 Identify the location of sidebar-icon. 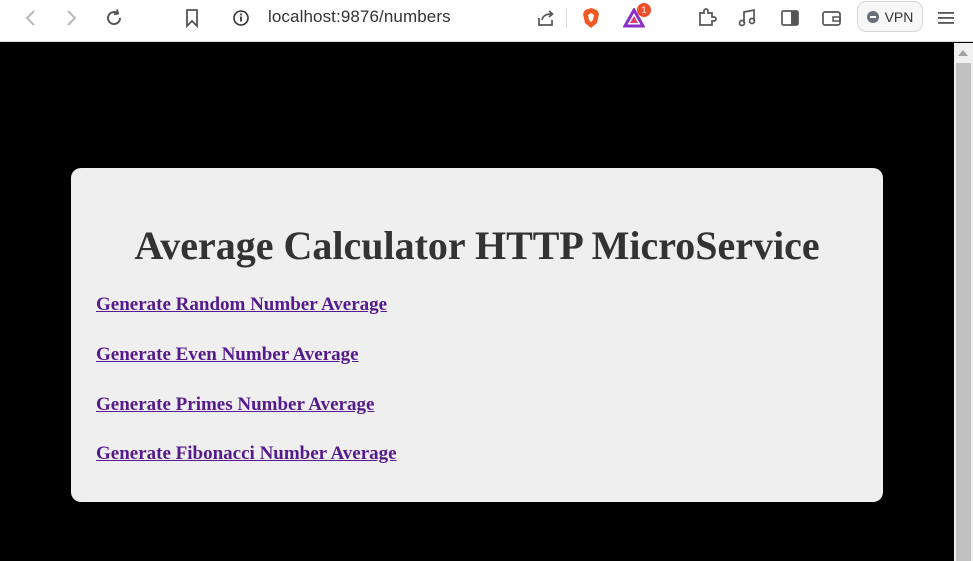
(790, 18).